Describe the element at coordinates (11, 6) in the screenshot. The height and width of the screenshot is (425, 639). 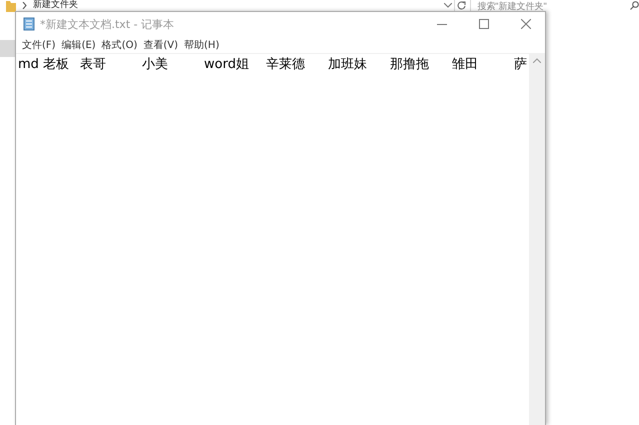
I see `folder-icon` at that location.